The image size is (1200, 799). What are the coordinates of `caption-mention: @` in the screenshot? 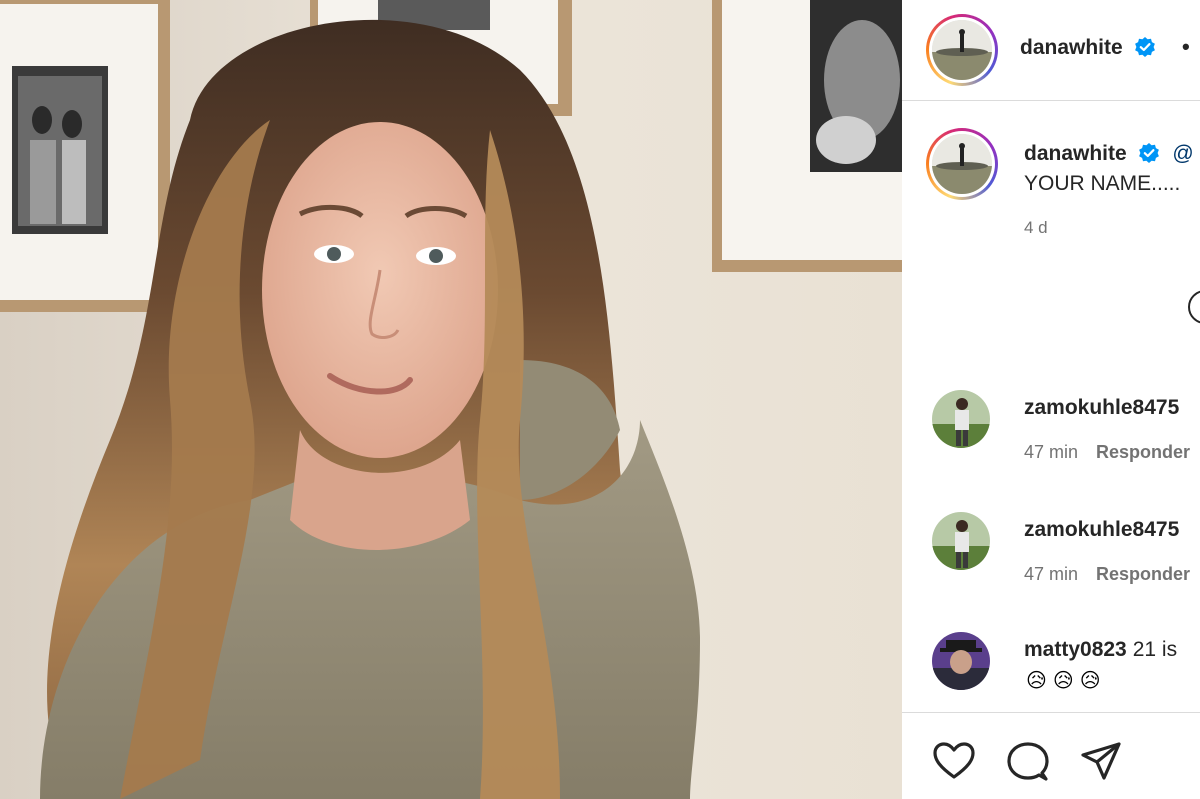 It's located at (1182, 153).